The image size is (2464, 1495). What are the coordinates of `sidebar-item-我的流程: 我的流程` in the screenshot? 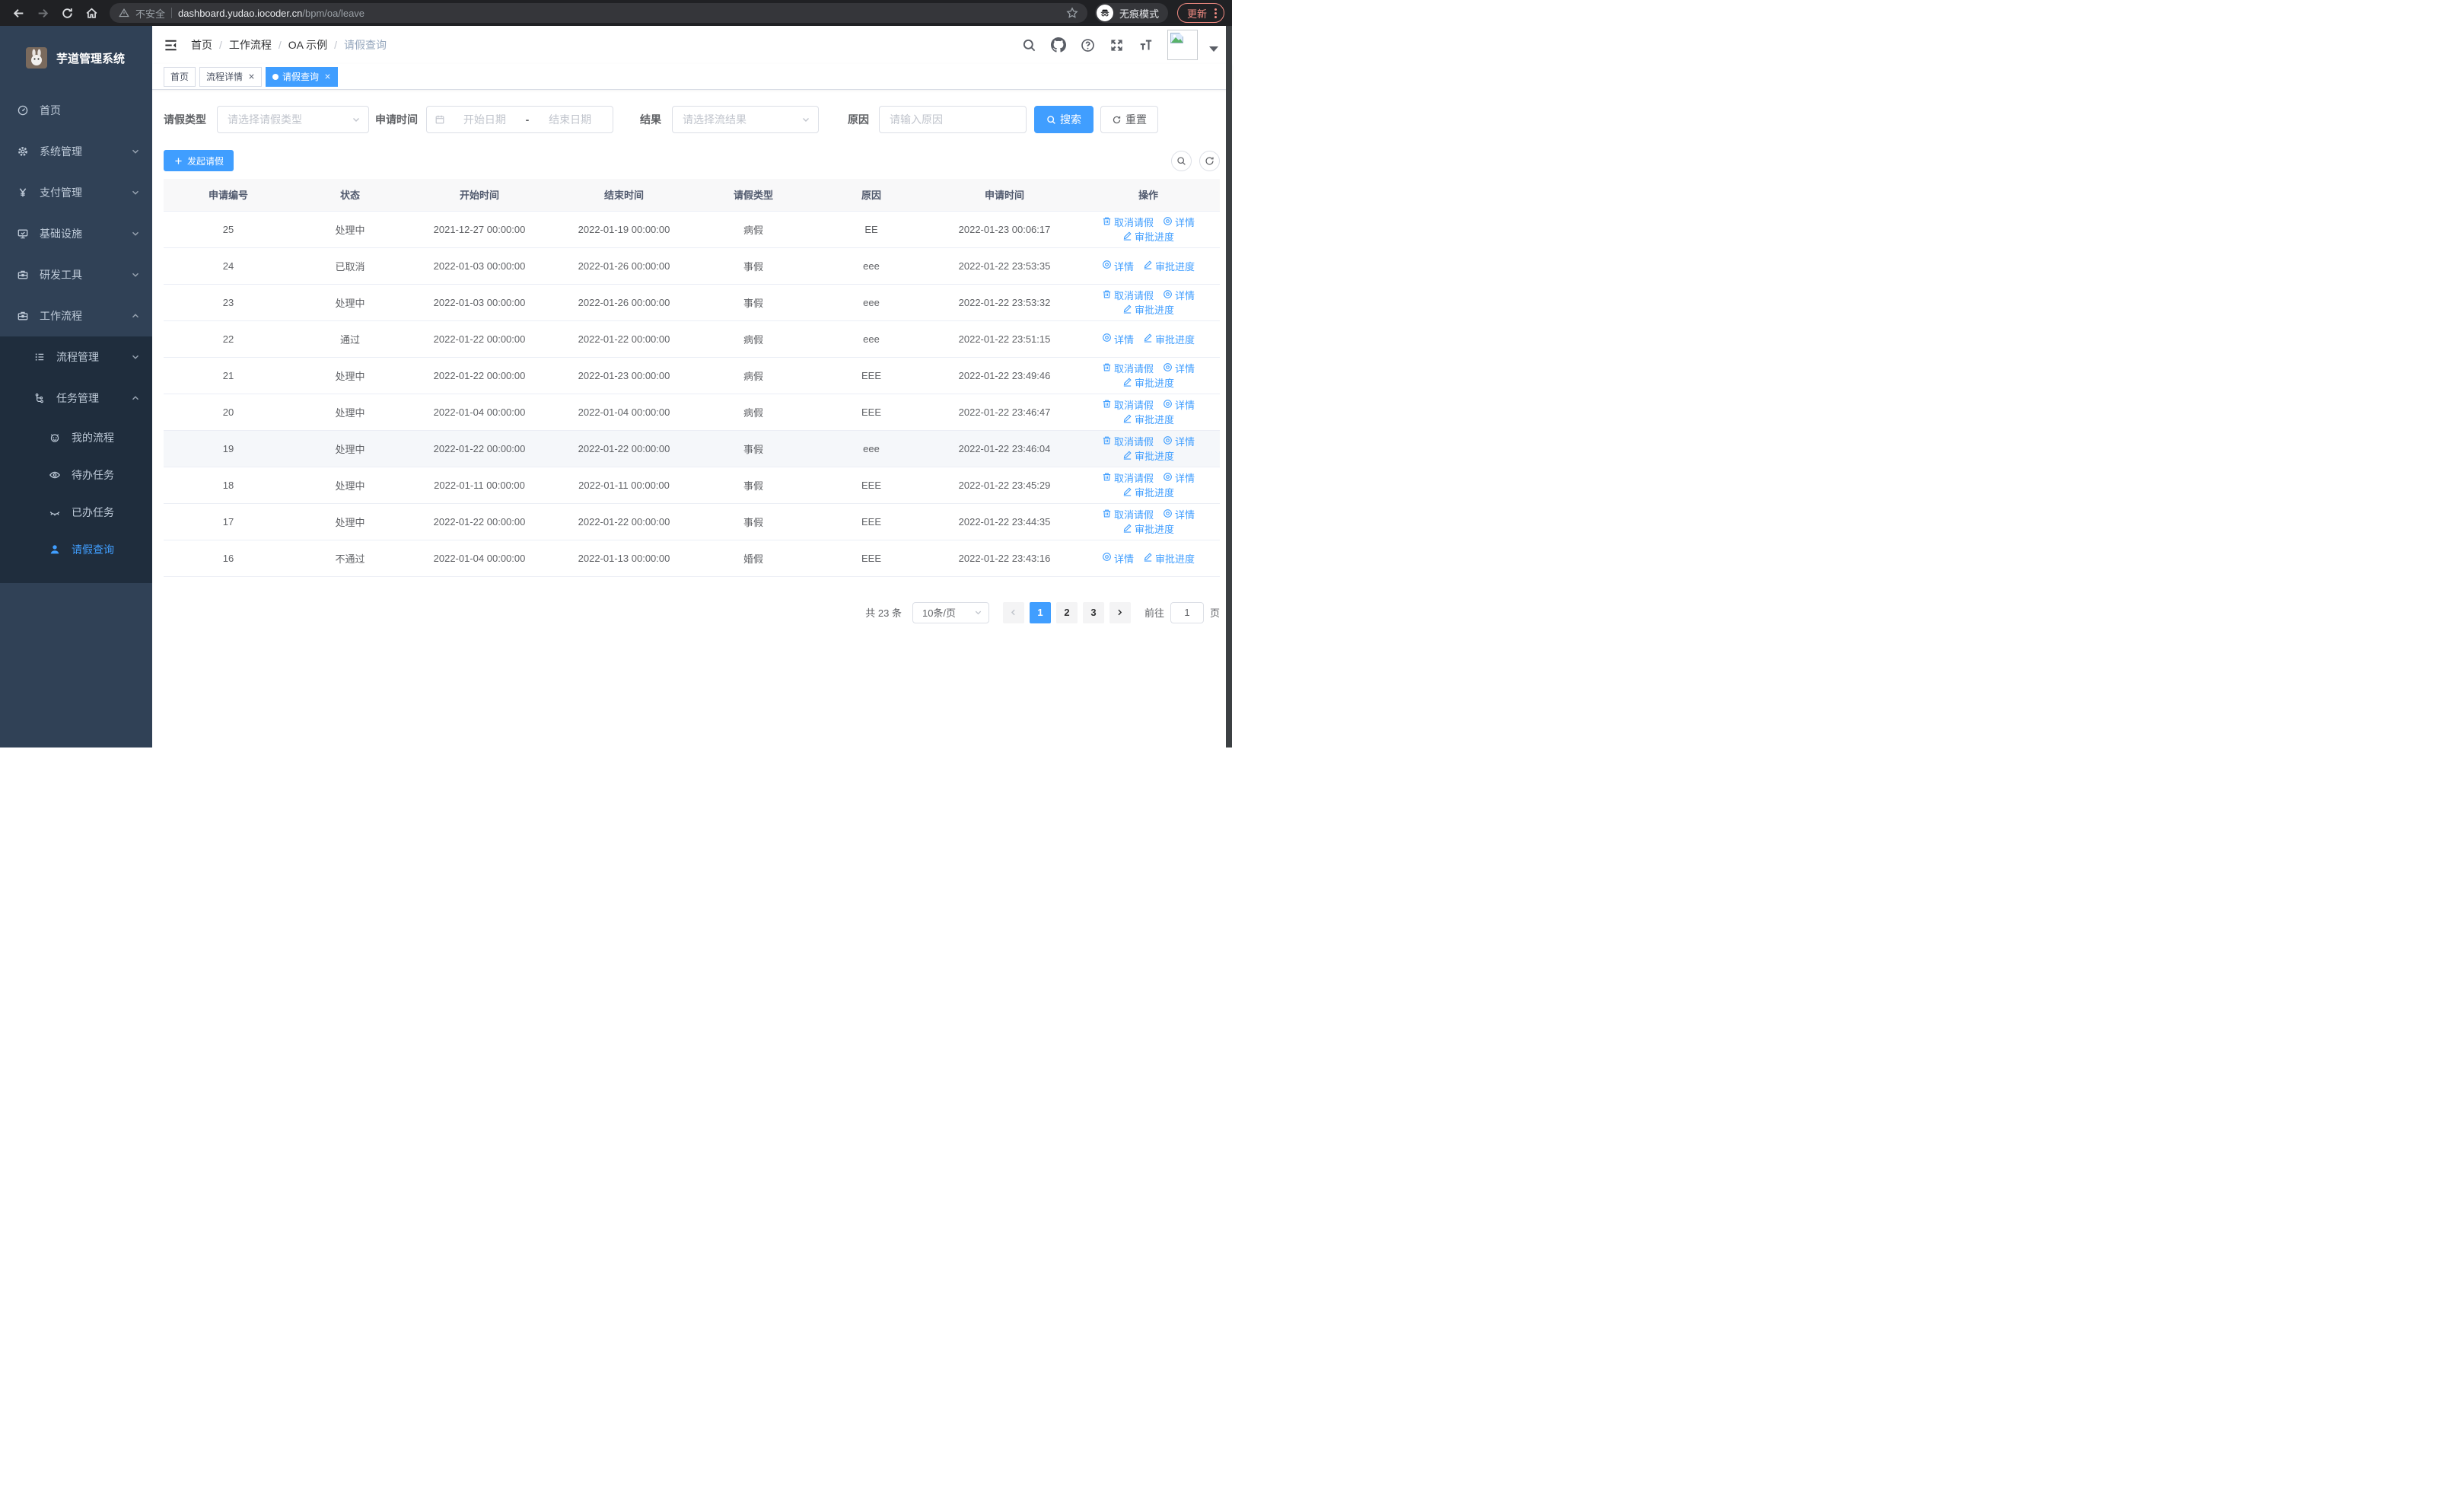 It's located at (76, 437).